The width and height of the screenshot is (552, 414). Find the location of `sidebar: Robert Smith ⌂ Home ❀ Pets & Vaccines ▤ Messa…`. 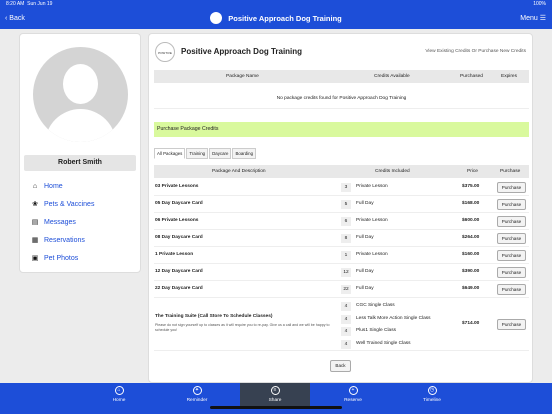

sidebar: Robert Smith ⌂ Home ❀ Pets & Vaccines ▤ Messa… is located at coordinates (80, 153).